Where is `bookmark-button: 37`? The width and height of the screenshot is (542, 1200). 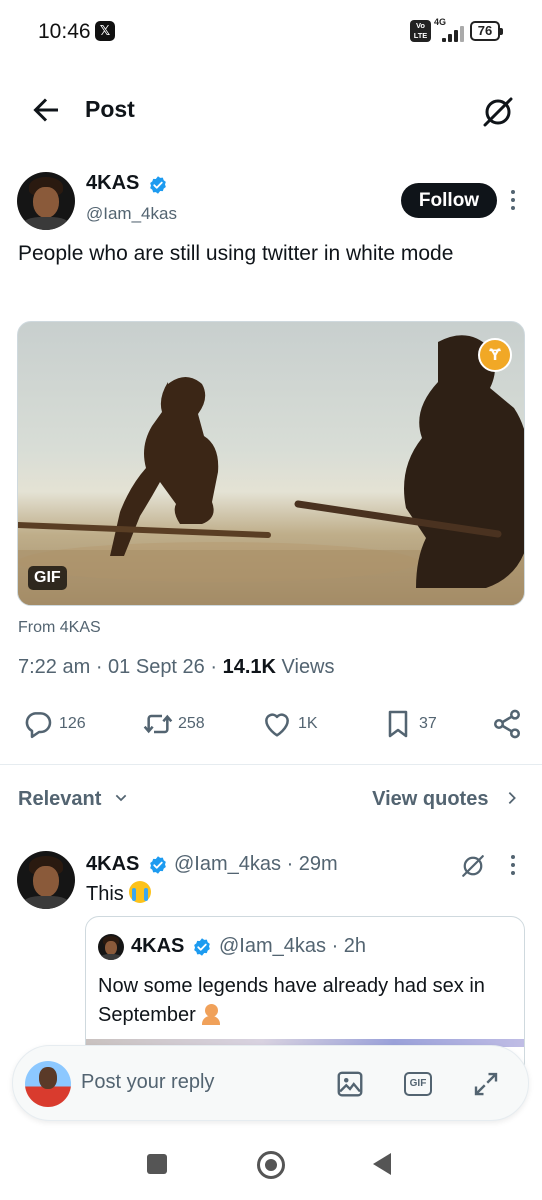
bookmark-button: 37 is located at coordinates (422, 724).